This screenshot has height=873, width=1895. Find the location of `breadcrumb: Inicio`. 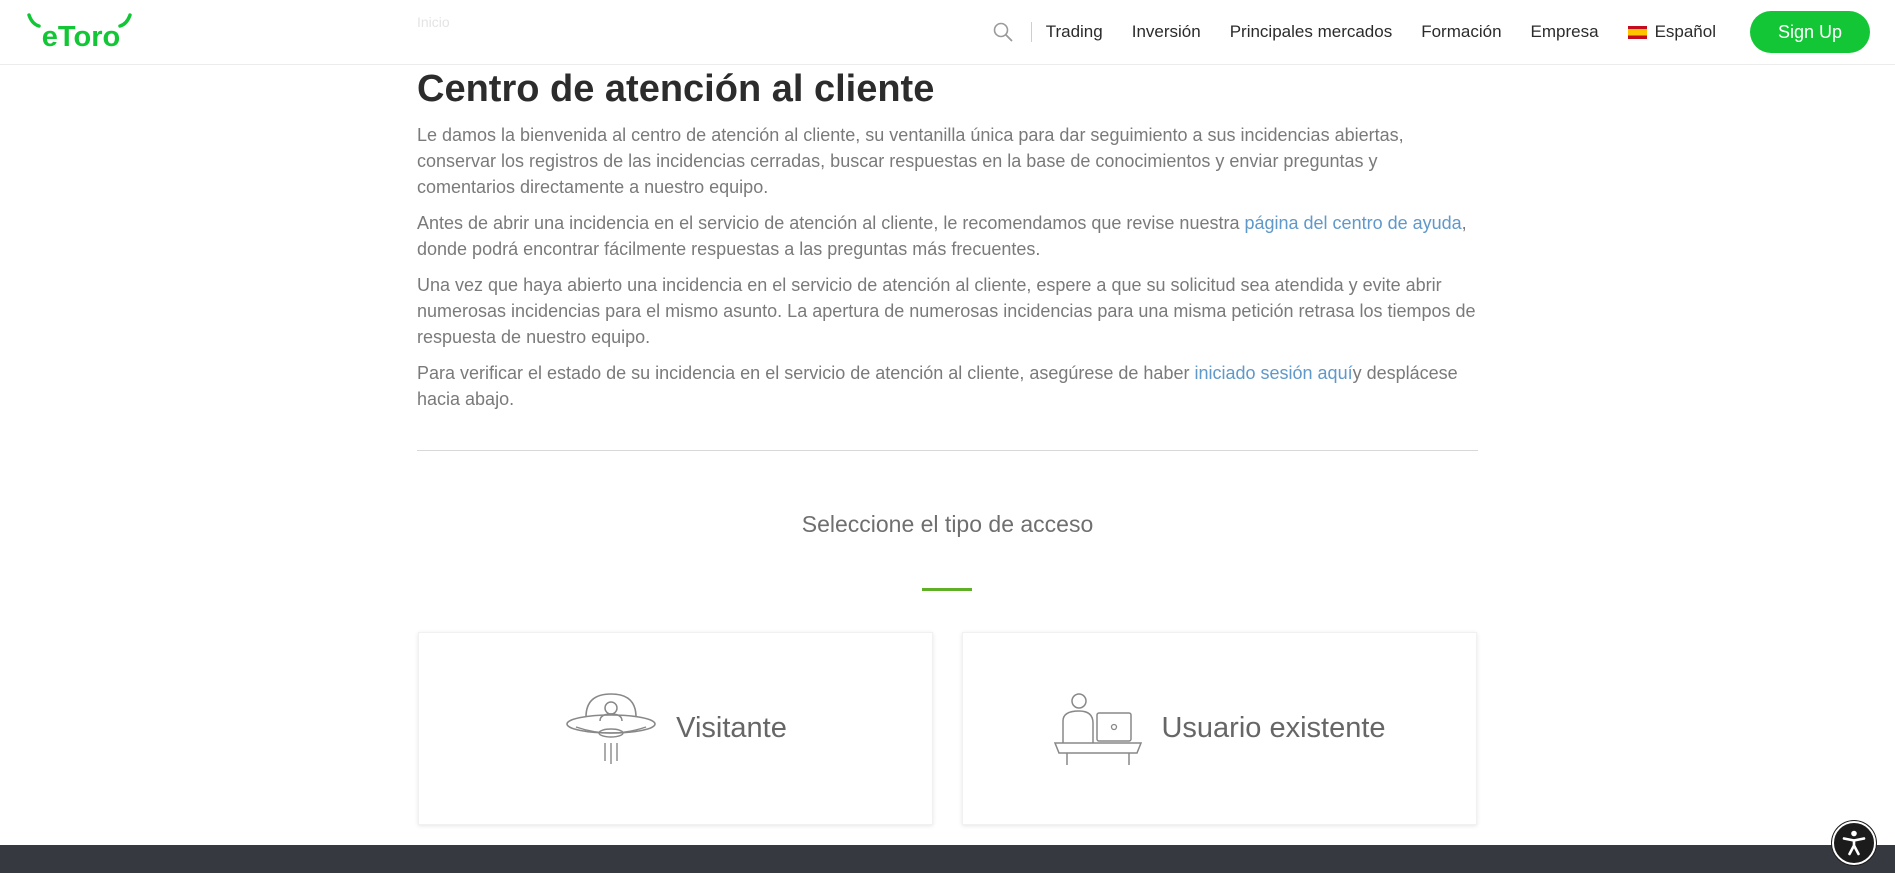

breadcrumb: Inicio is located at coordinates (433, 22).